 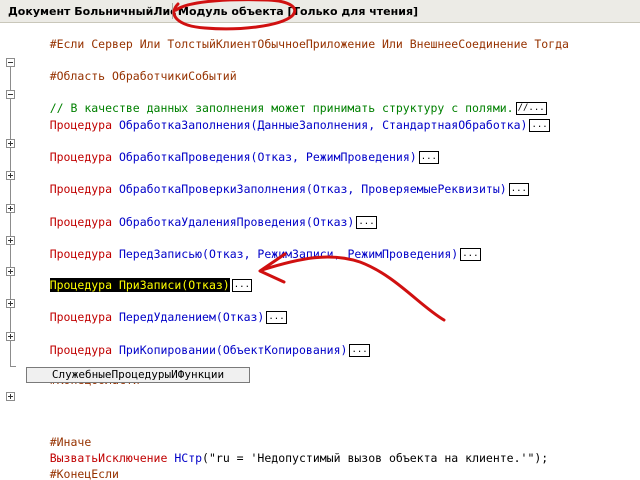 I want to click on code-line-region-start: #Область ОбработчикиСобытий, so click(x=143, y=76).